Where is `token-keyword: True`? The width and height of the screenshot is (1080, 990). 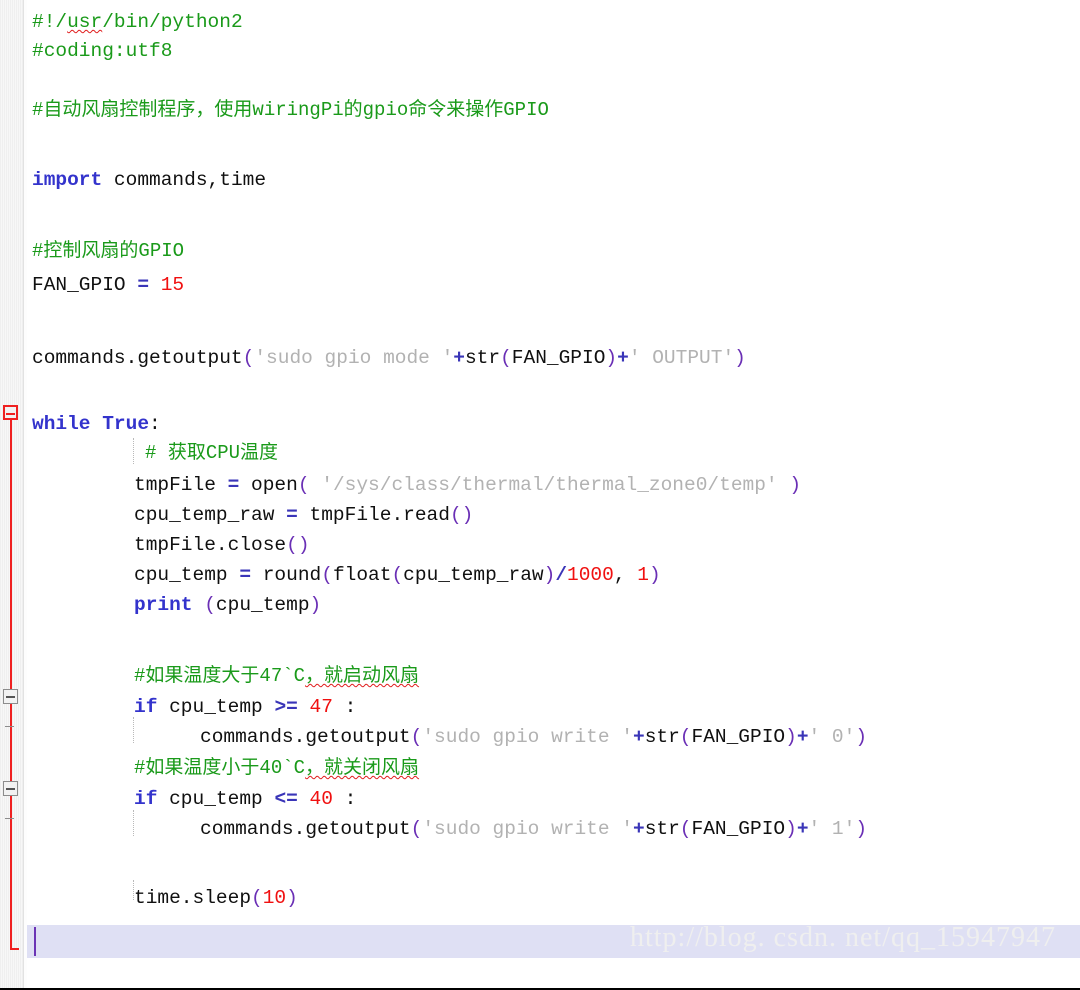 token-keyword: True is located at coordinates (126, 424).